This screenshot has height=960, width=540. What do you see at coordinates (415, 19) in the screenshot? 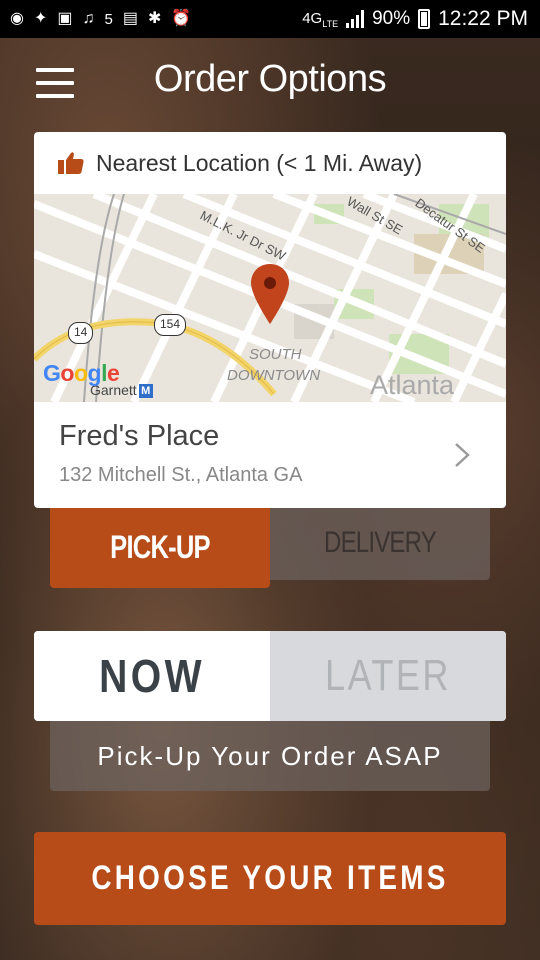
I see `status-right: 4GLTE 90% 12:22 PM` at bounding box center [415, 19].